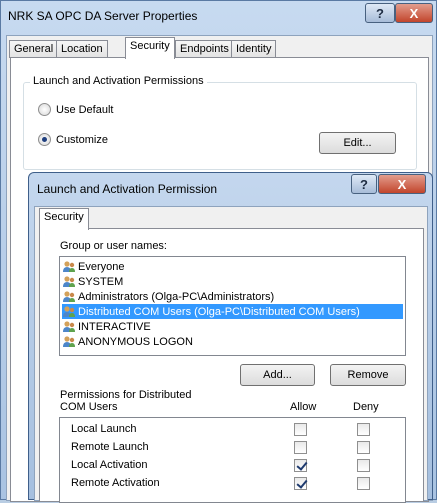 Image resolution: width=437 pixels, height=503 pixels. What do you see at coordinates (380, 13) in the screenshot?
I see `help-button: ?` at bounding box center [380, 13].